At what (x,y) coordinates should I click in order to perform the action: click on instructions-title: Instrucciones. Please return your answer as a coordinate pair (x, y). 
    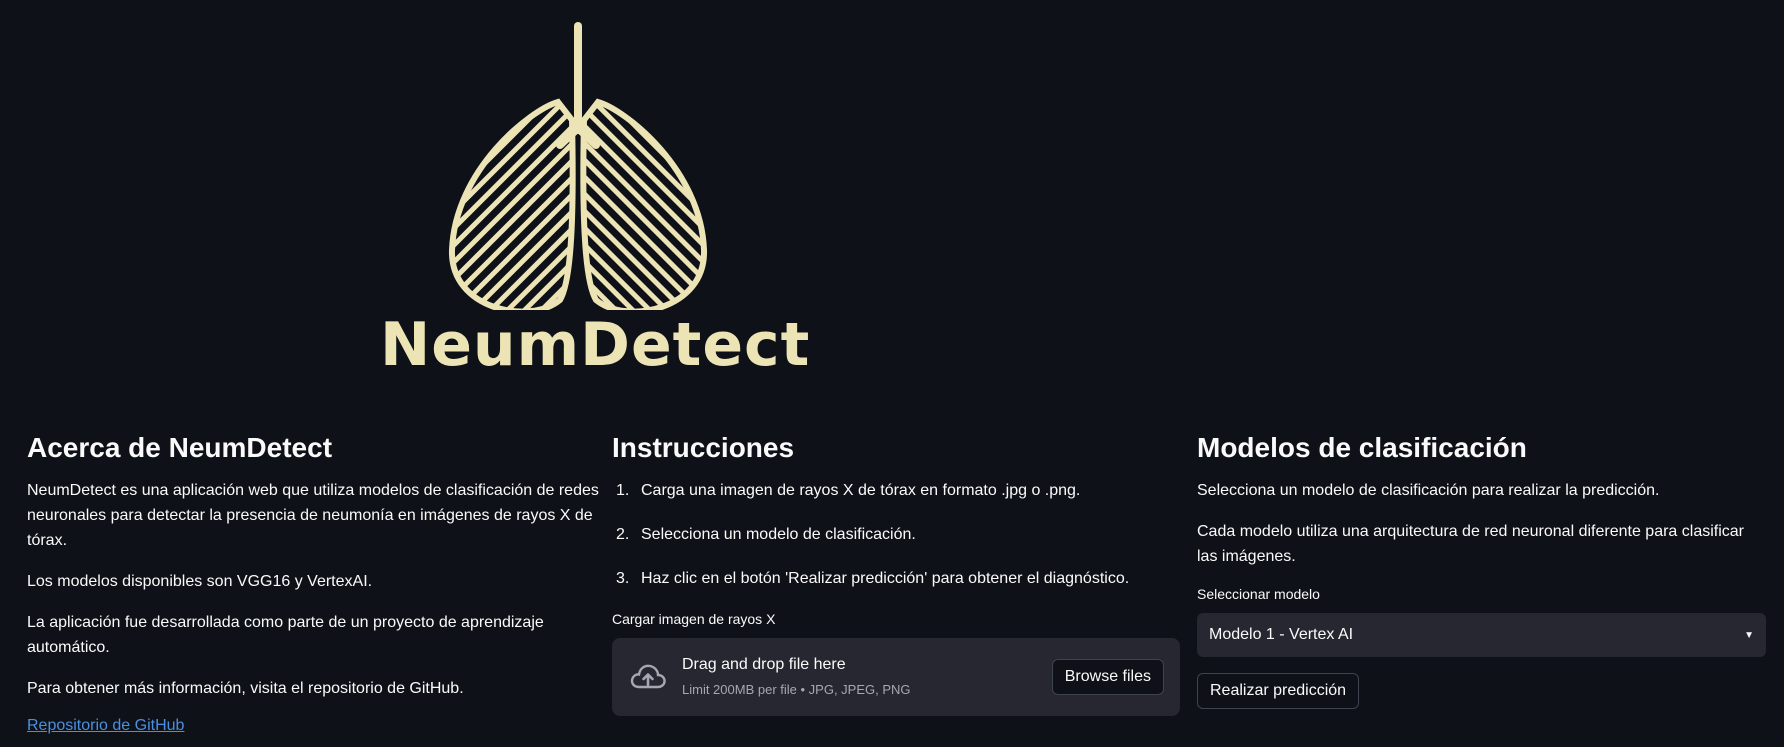
    Looking at the image, I should click on (703, 447).